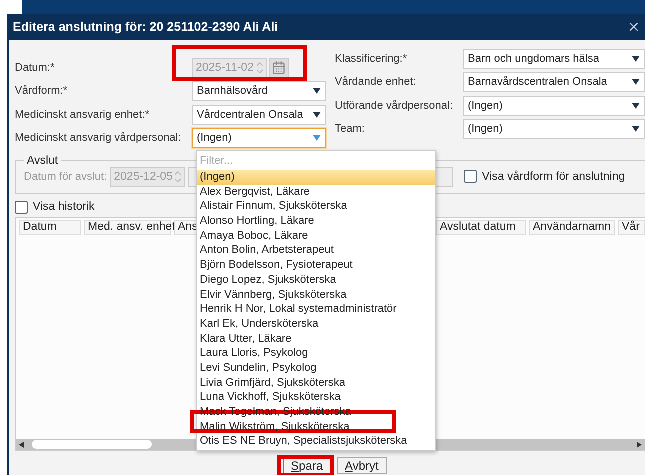 The image size is (645, 475). What do you see at coordinates (554, 82) in the screenshot?
I see `dropdown-select: Barnavårdscentralen Onsala` at bounding box center [554, 82].